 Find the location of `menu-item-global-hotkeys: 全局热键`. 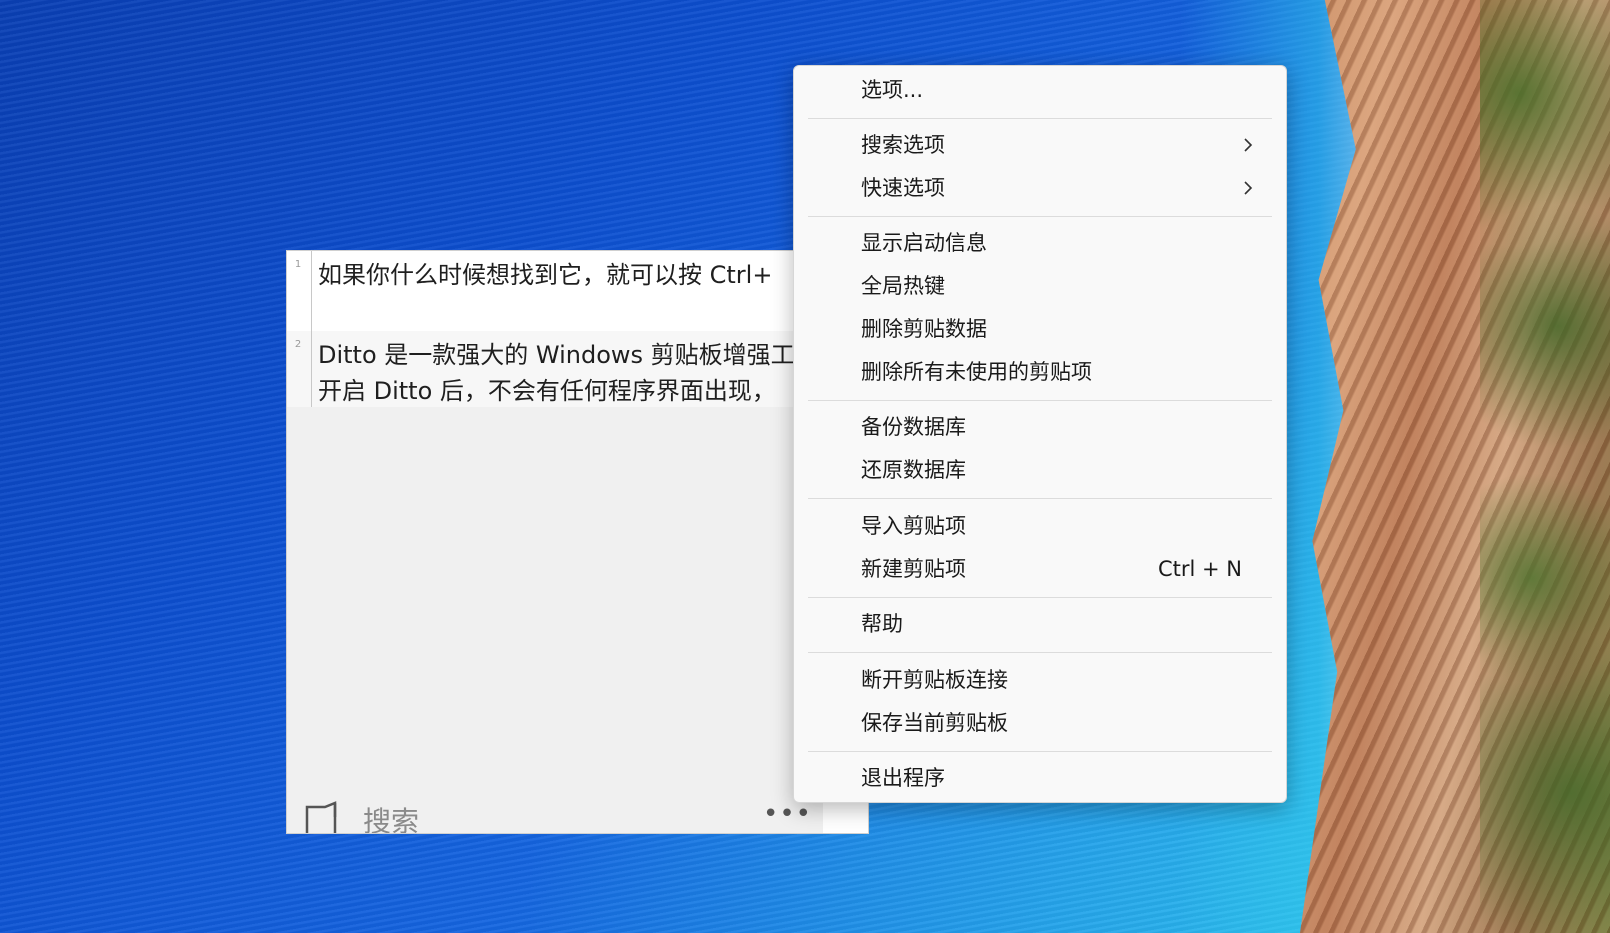

menu-item-global-hotkeys: 全局热键 is located at coordinates (1040, 286).